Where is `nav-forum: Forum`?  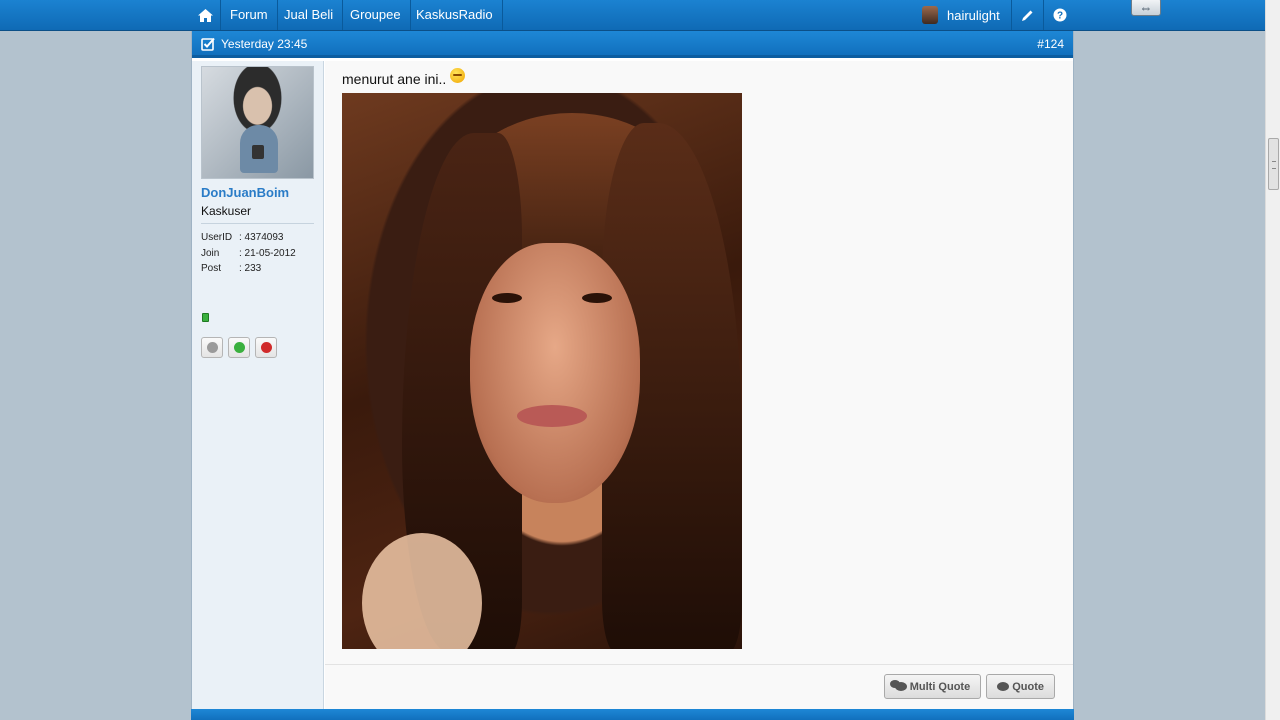 nav-forum: Forum is located at coordinates (249, 15).